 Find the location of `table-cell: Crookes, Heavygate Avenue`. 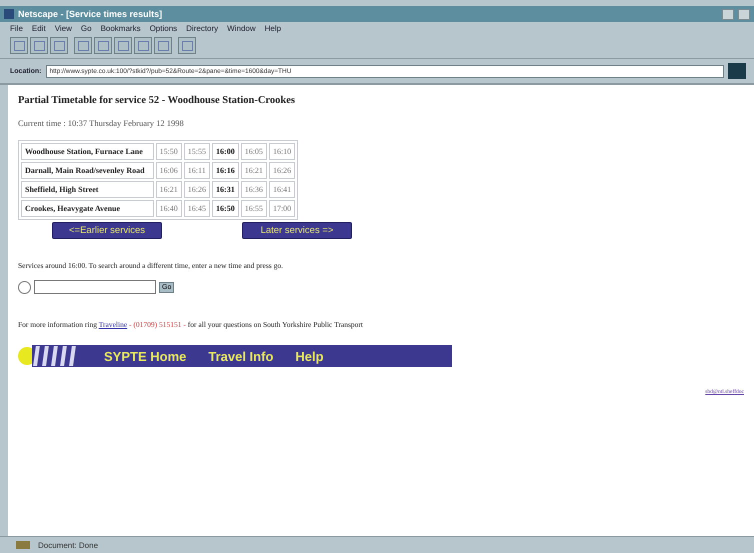

table-cell: Crookes, Heavygate Avenue is located at coordinates (87, 208).